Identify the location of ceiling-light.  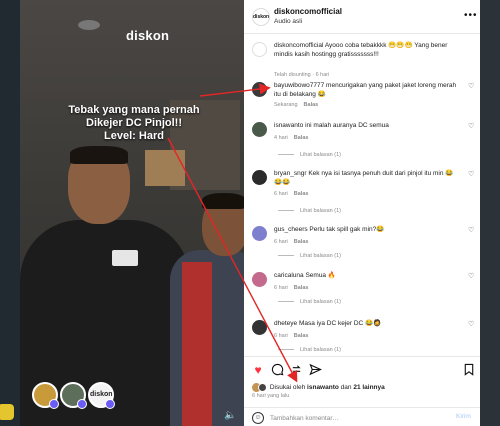
(89, 25).